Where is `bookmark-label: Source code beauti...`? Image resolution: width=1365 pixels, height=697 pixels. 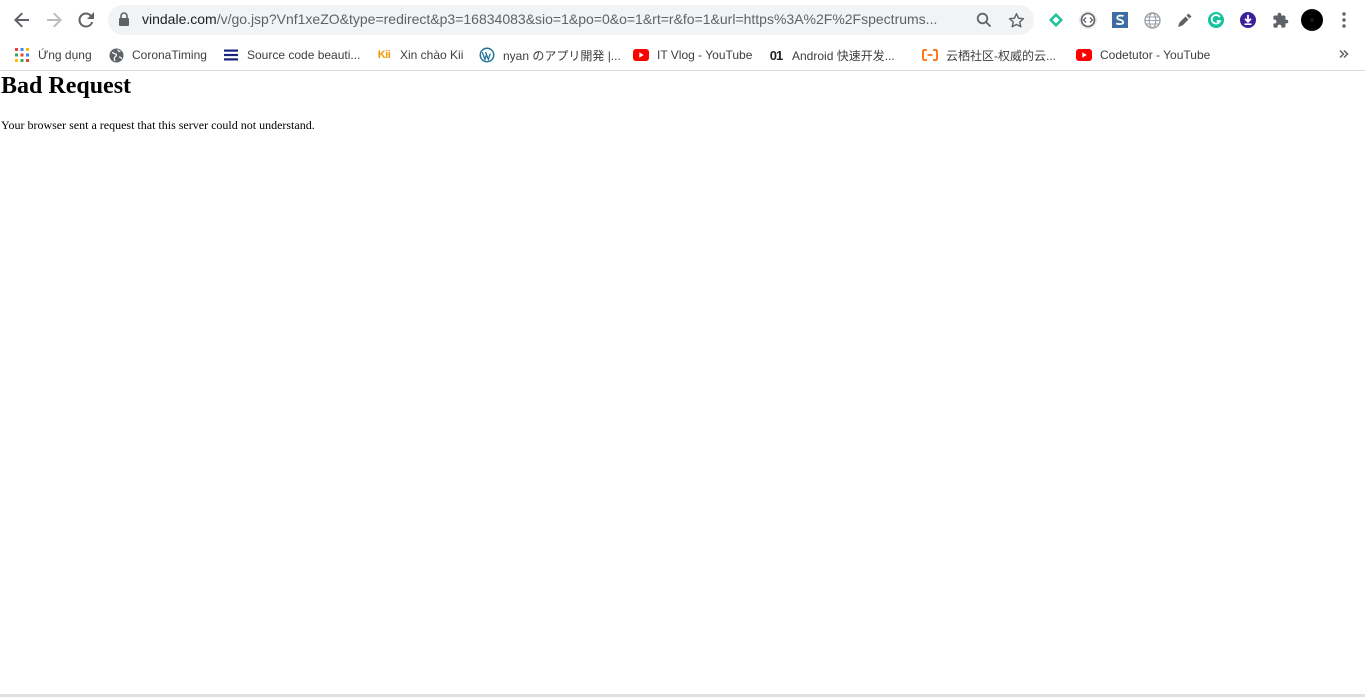 bookmark-label: Source code beauti... is located at coordinates (304, 55).